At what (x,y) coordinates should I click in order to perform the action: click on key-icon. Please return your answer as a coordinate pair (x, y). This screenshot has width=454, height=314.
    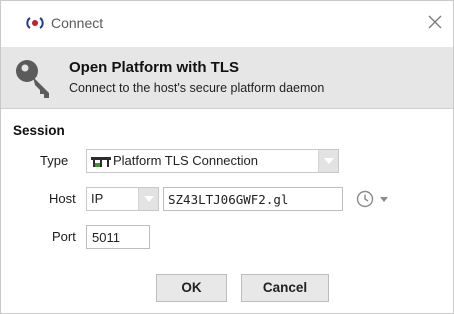
    Looking at the image, I should click on (32, 79).